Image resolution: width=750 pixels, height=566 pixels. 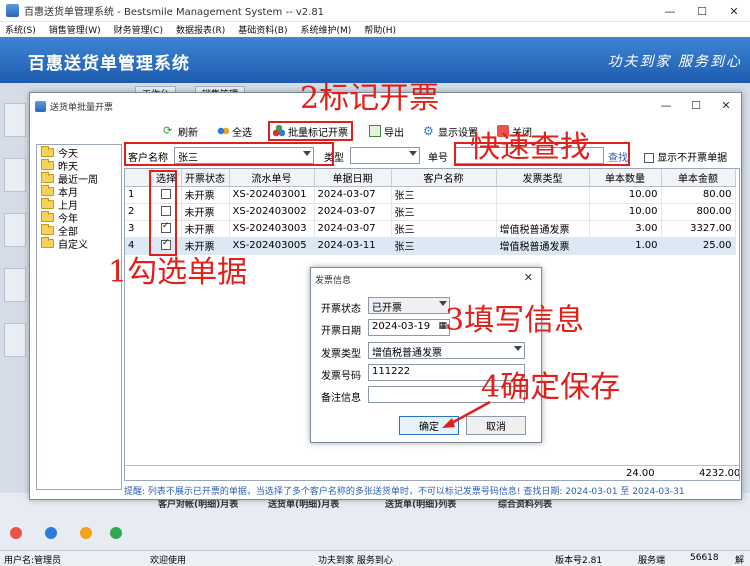 What do you see at coordinates (178, 272) in the screenshot?
I see `annotation-step1: 1勾选单据` at bounding box center [178, 272].